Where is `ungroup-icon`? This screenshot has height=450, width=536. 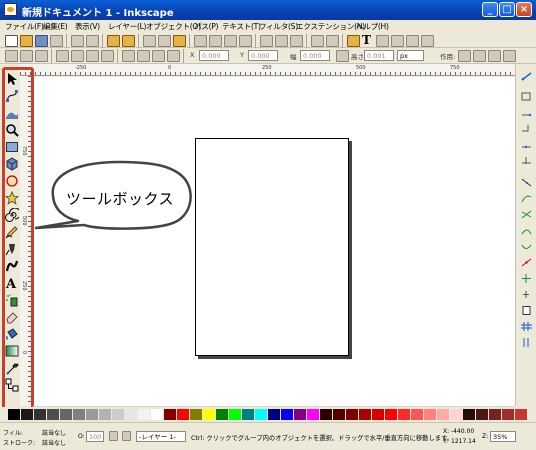 ungroup-icon is located at coordinates (332, 41).